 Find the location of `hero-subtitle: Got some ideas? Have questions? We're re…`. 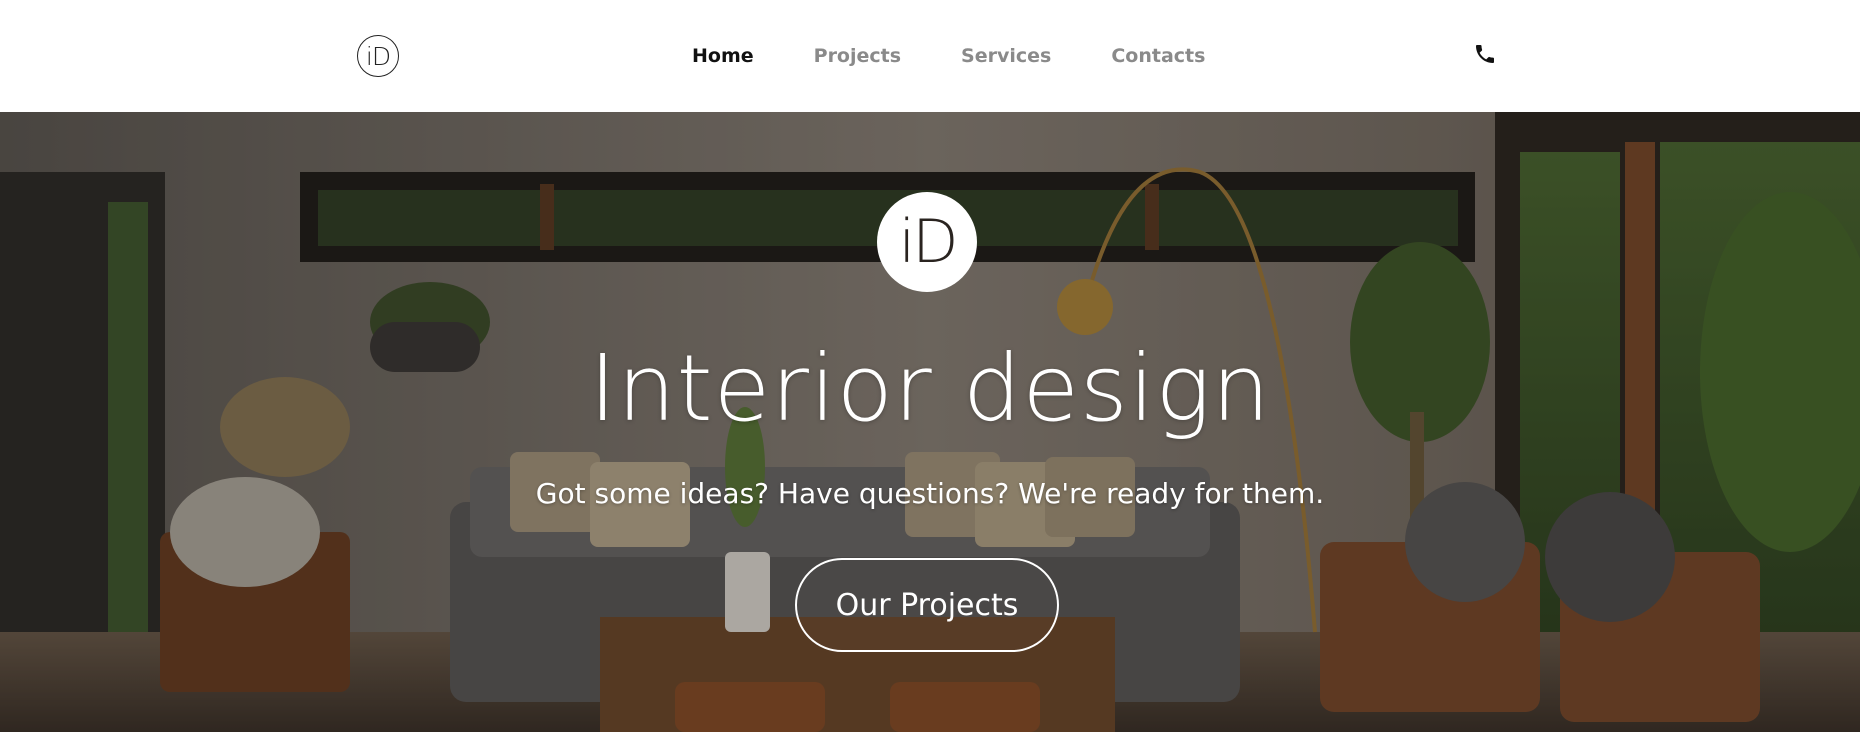

hero-subtitle: Got some ideas? Have questions? We're re… is located at coordinates (930, 493).